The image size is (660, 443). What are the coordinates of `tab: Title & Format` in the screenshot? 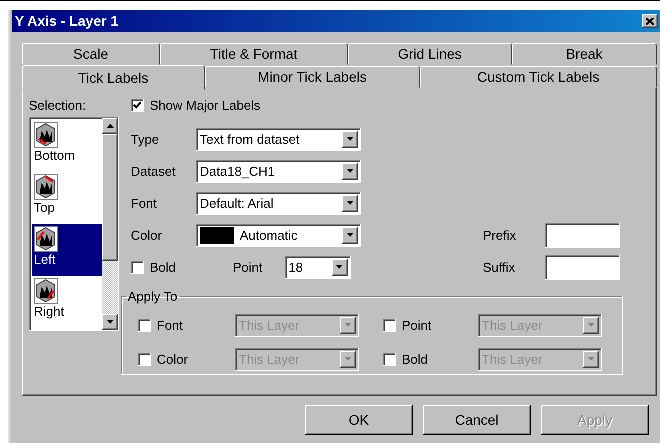 It's located at (254, 54).